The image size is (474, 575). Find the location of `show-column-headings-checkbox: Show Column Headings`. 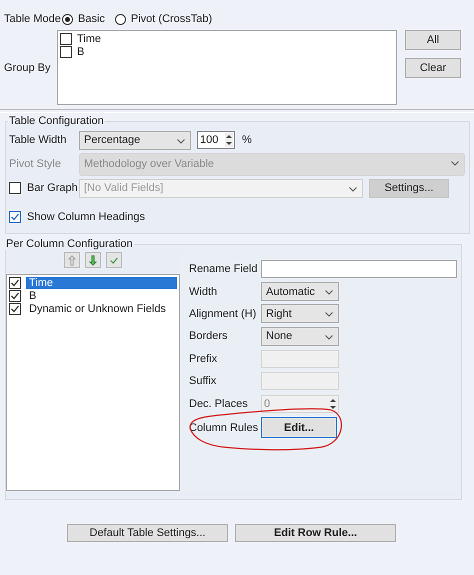

show-column-headings-checkbox: Show Column Headings is located at coordinates (77, 217).